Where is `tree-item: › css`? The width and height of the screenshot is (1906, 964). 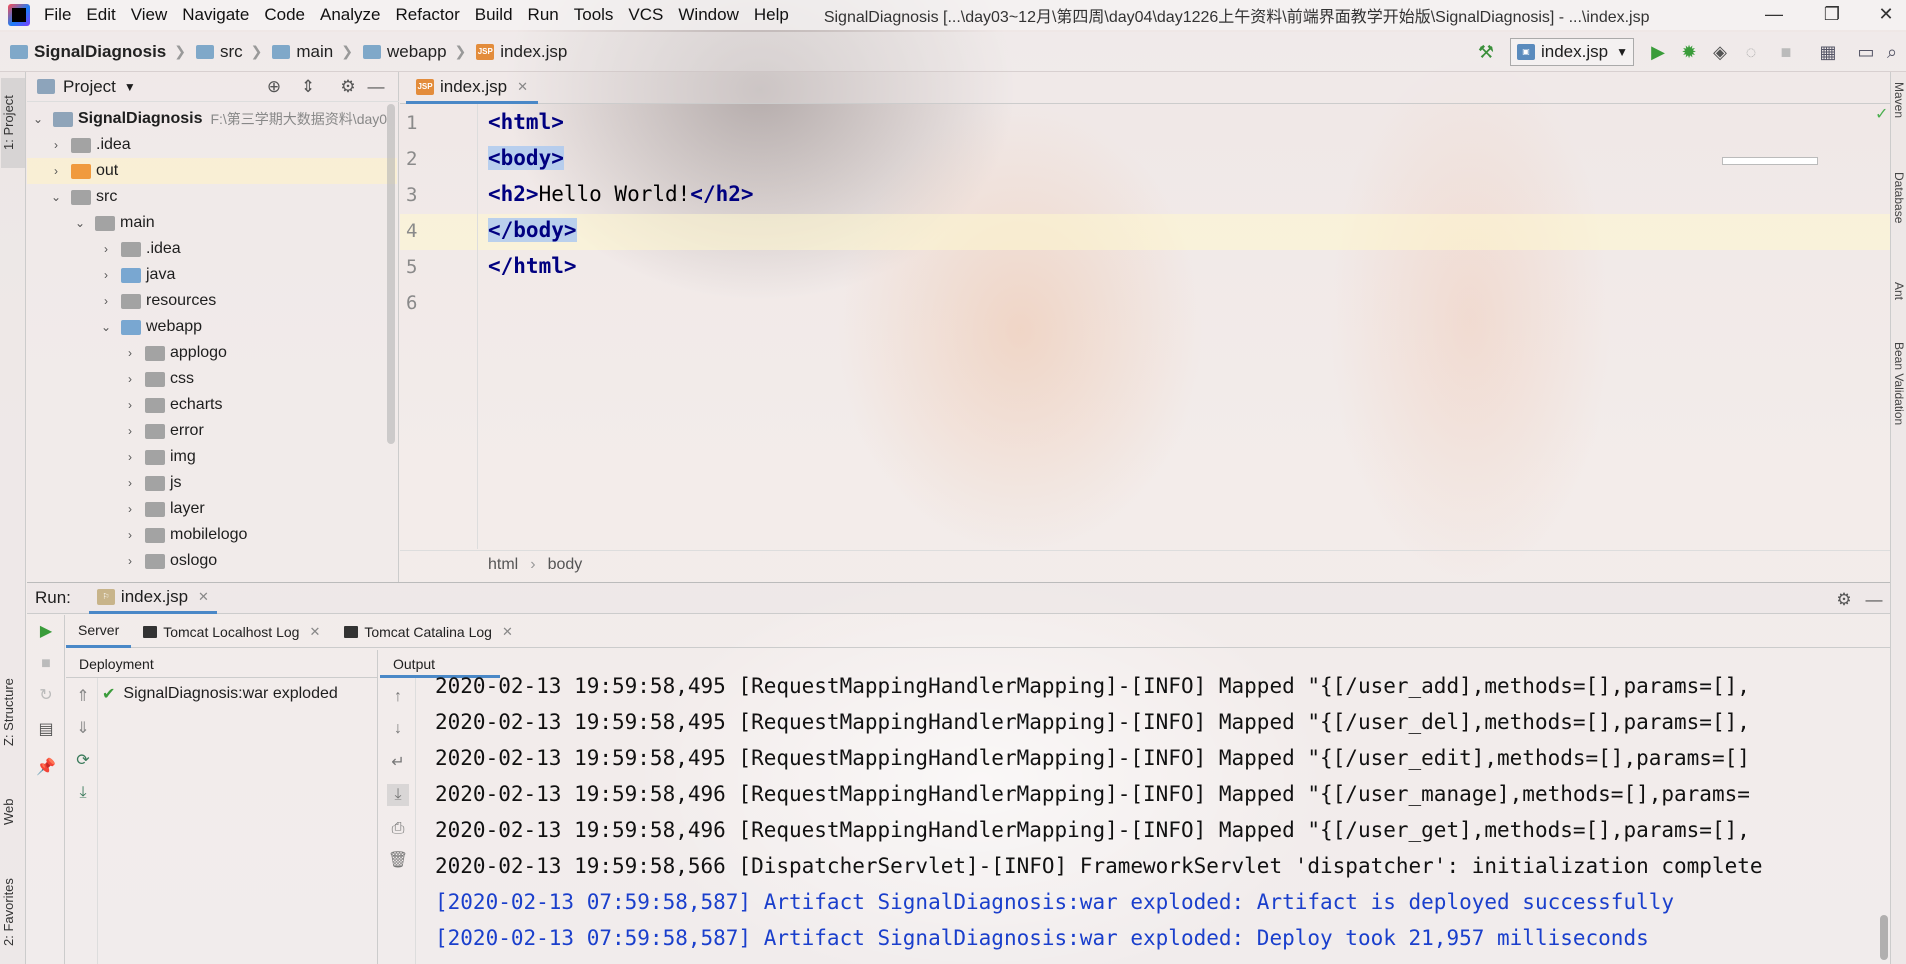
tree-item: › css is located at coordinates (212, 379).